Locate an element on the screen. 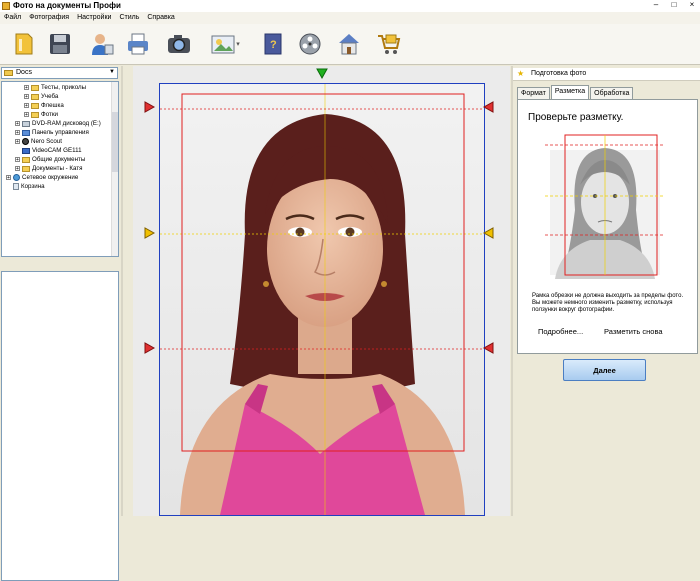 Image resolution: width=700 pixels, height=581 pixels. tree-item-label: Общие документы is located at coordinates (59, 159).